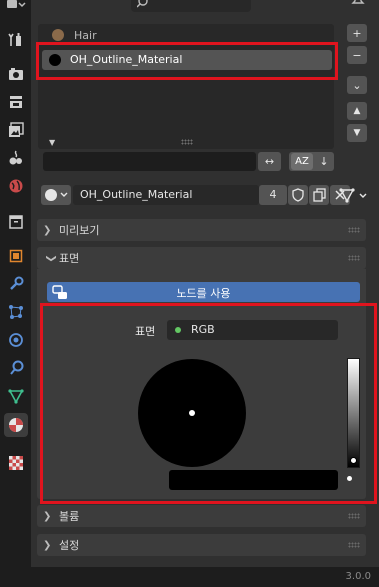  I want to click on copy-icon, so click(319, 195).